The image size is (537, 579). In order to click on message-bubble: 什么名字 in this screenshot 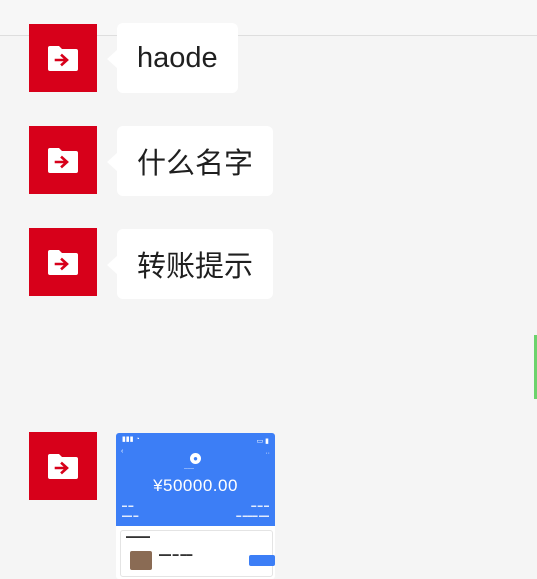, I will do `click(190, 161)`.